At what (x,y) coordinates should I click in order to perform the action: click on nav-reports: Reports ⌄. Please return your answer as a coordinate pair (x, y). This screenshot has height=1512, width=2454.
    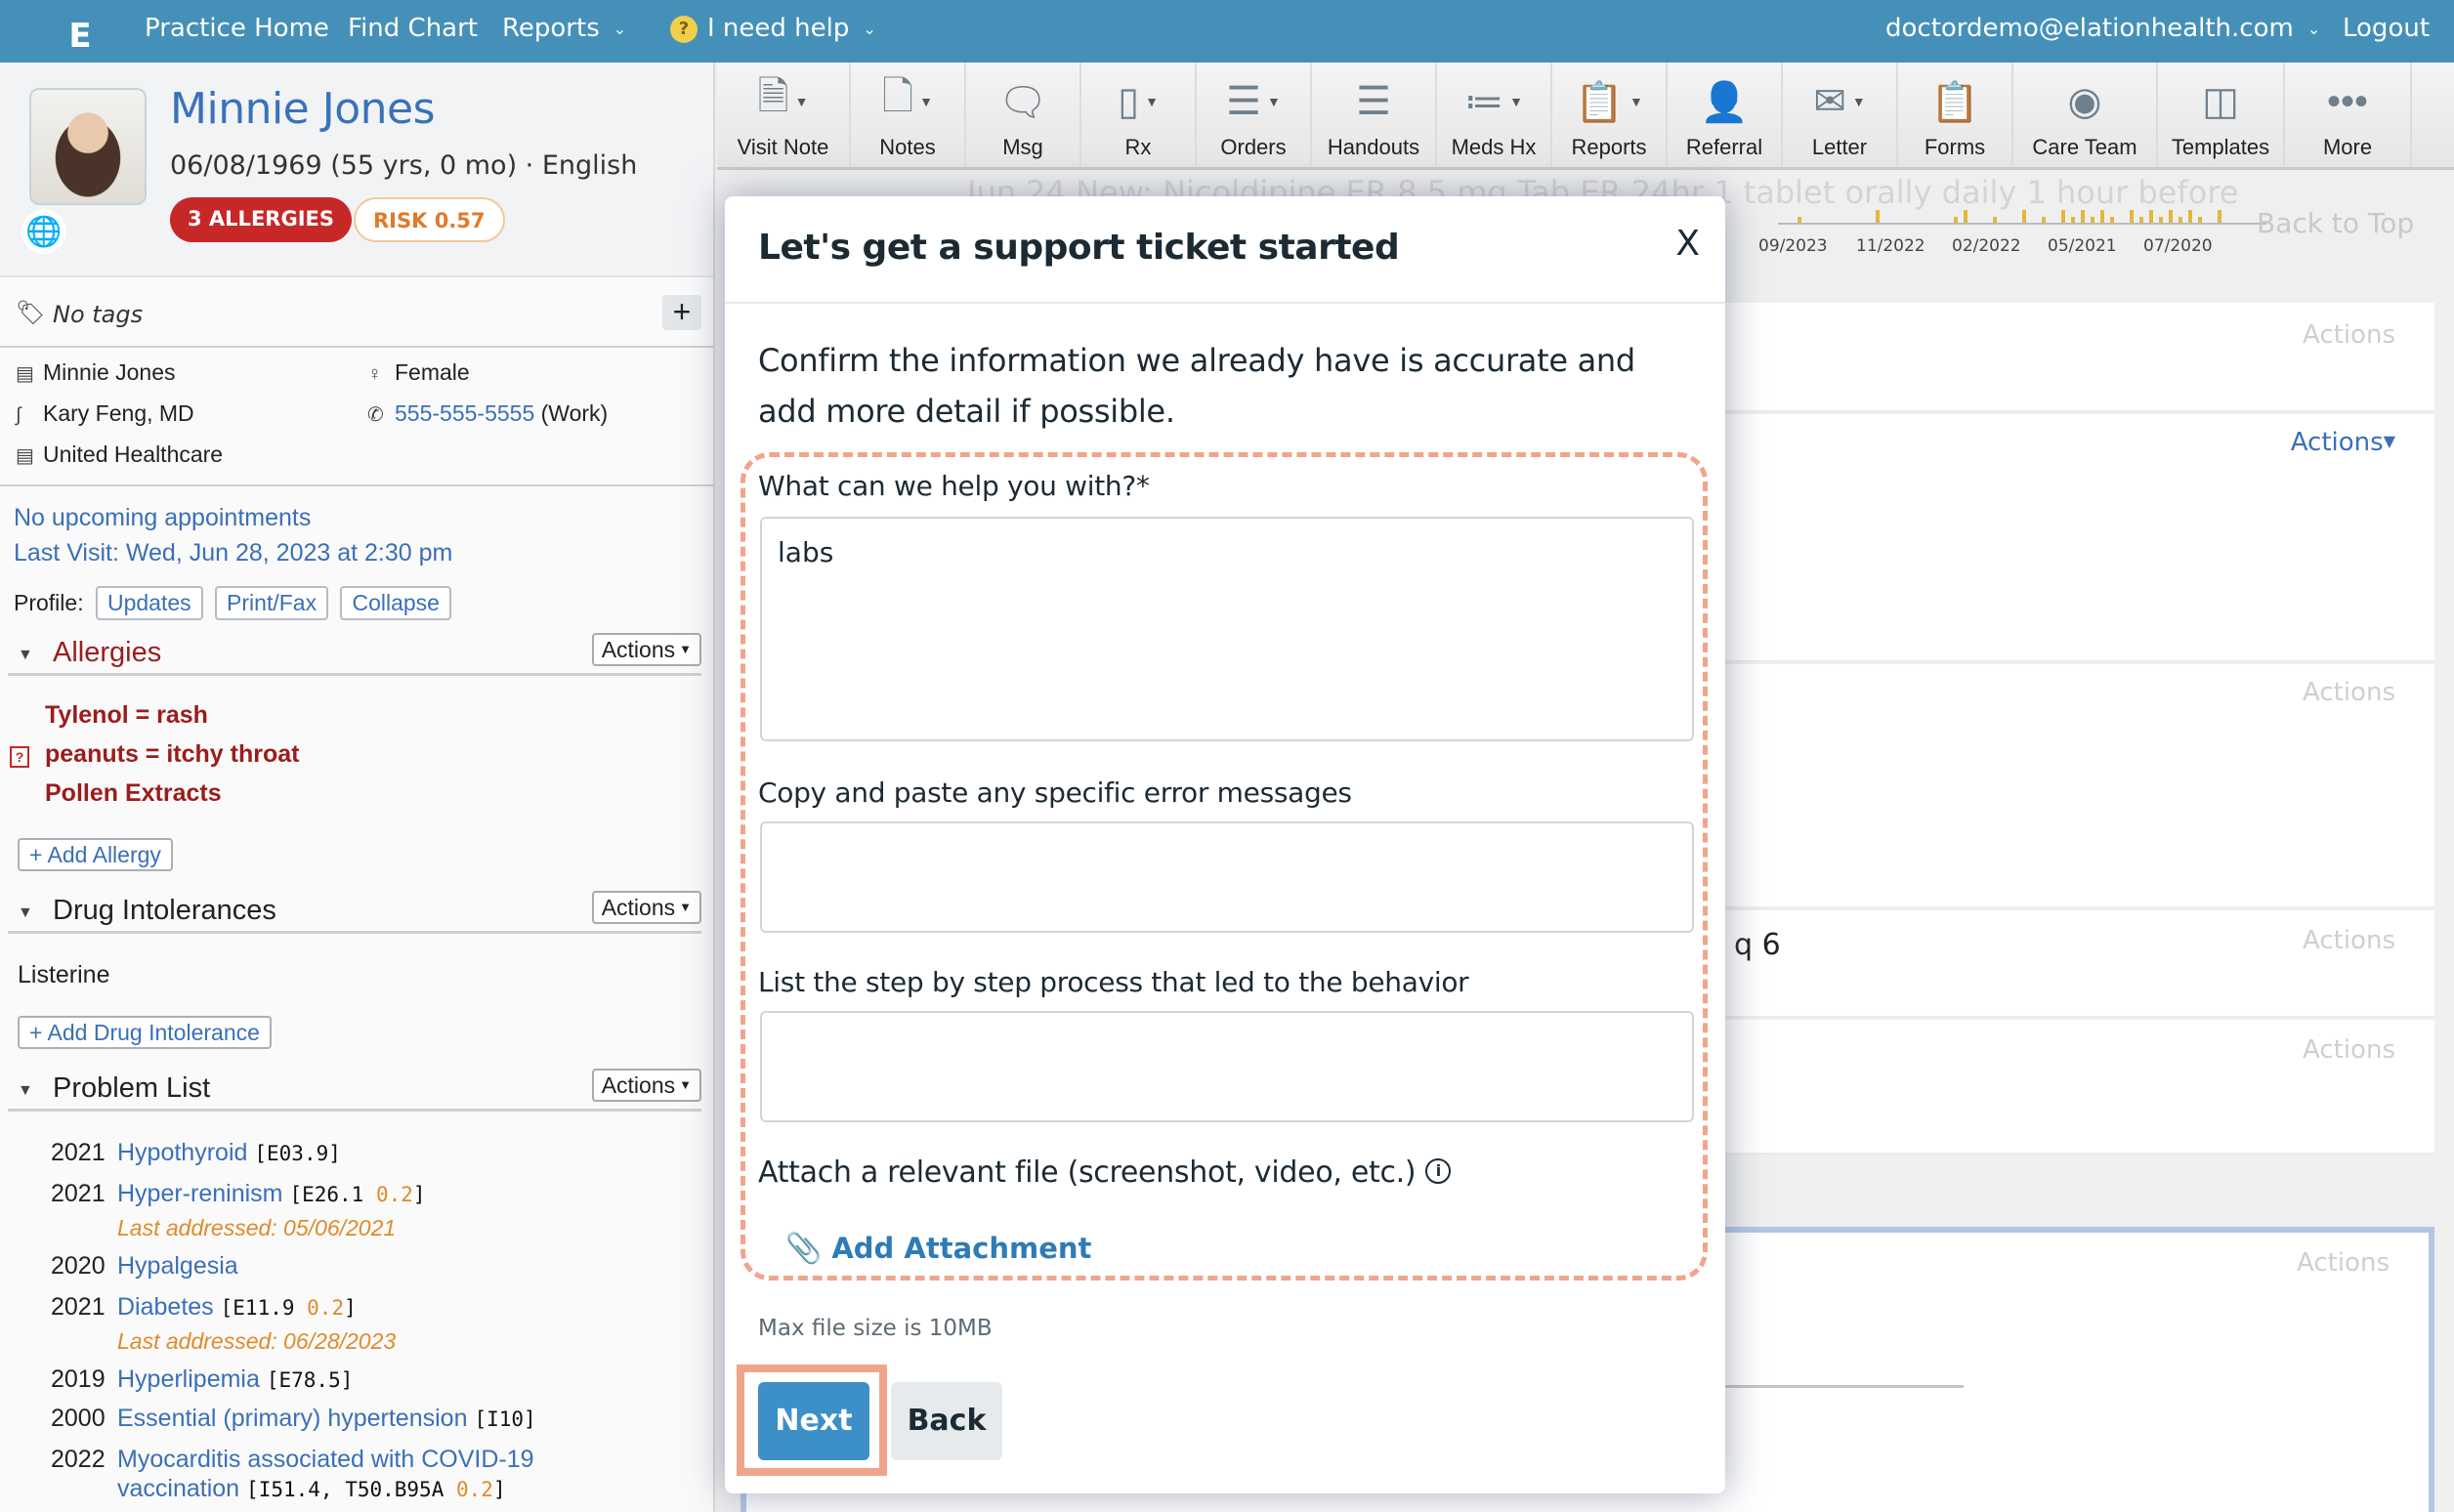
    Looking at the image, I should click on (564, 28).